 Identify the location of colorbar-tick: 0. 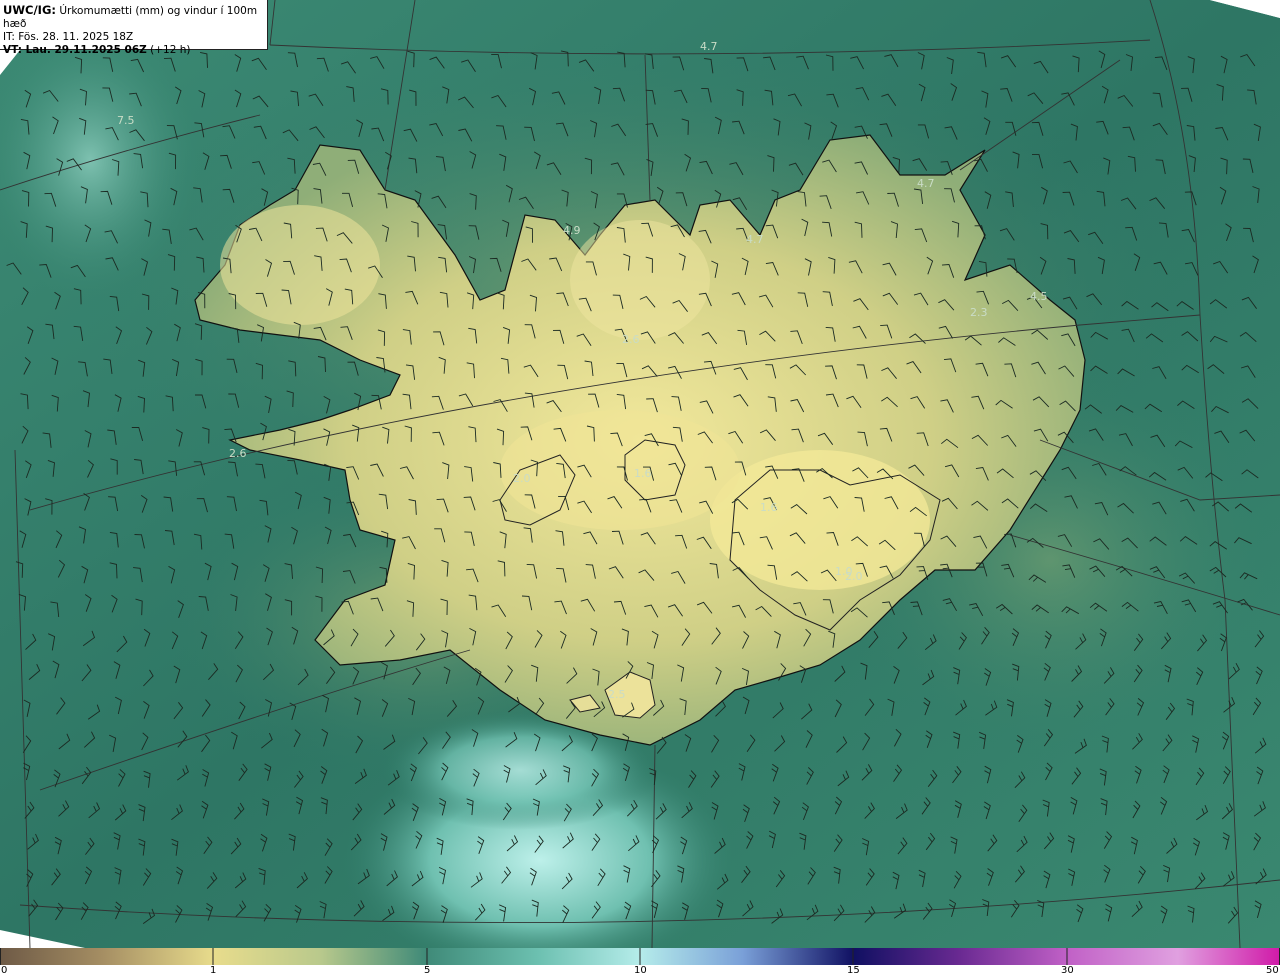
(4, 970).